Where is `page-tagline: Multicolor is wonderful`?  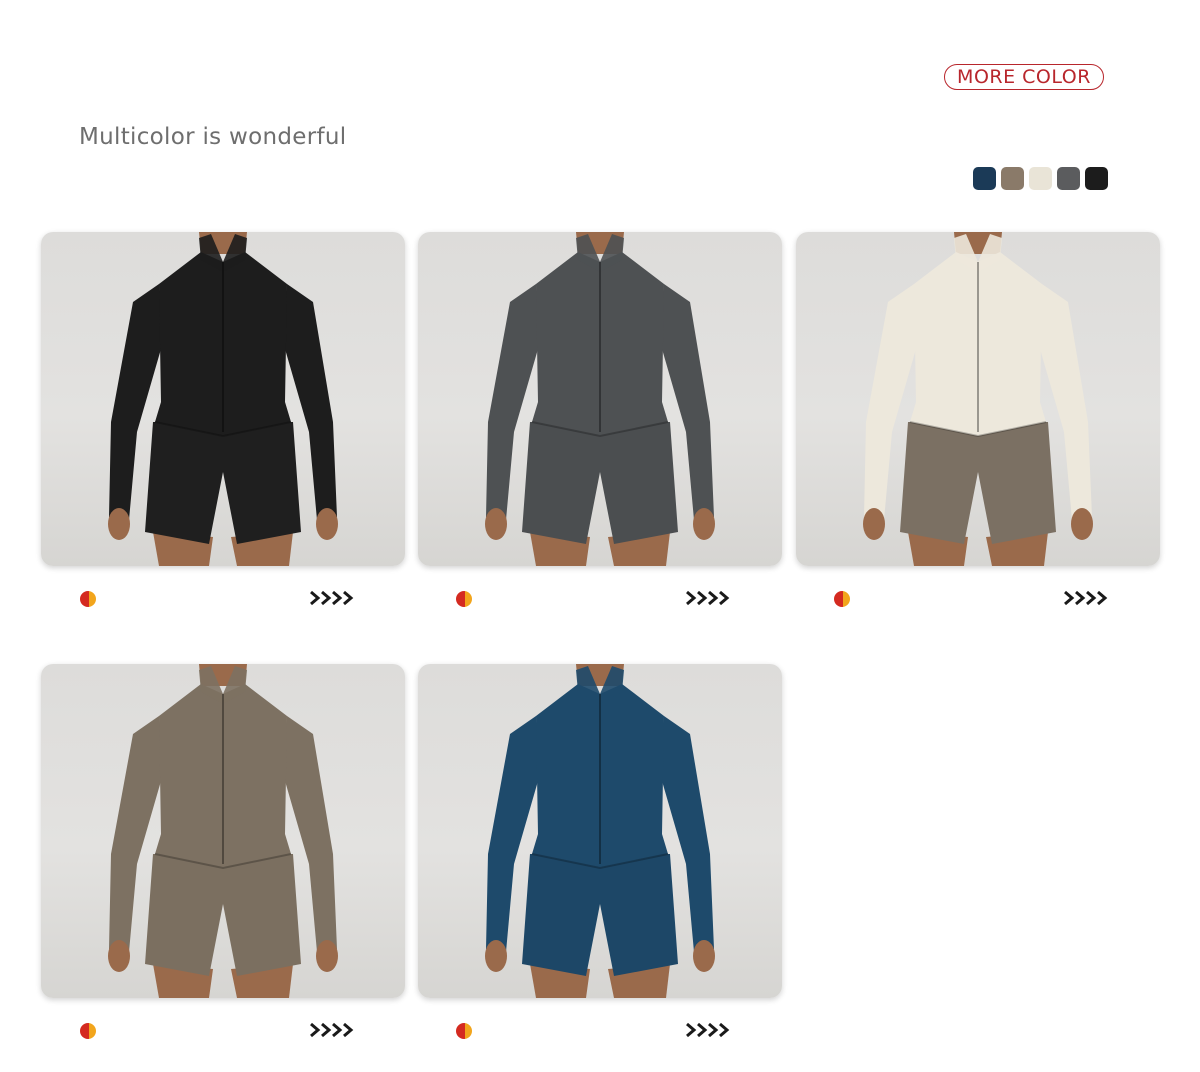
page-tagline: Multicolor is wonderful is located at coordinates (213, 137).